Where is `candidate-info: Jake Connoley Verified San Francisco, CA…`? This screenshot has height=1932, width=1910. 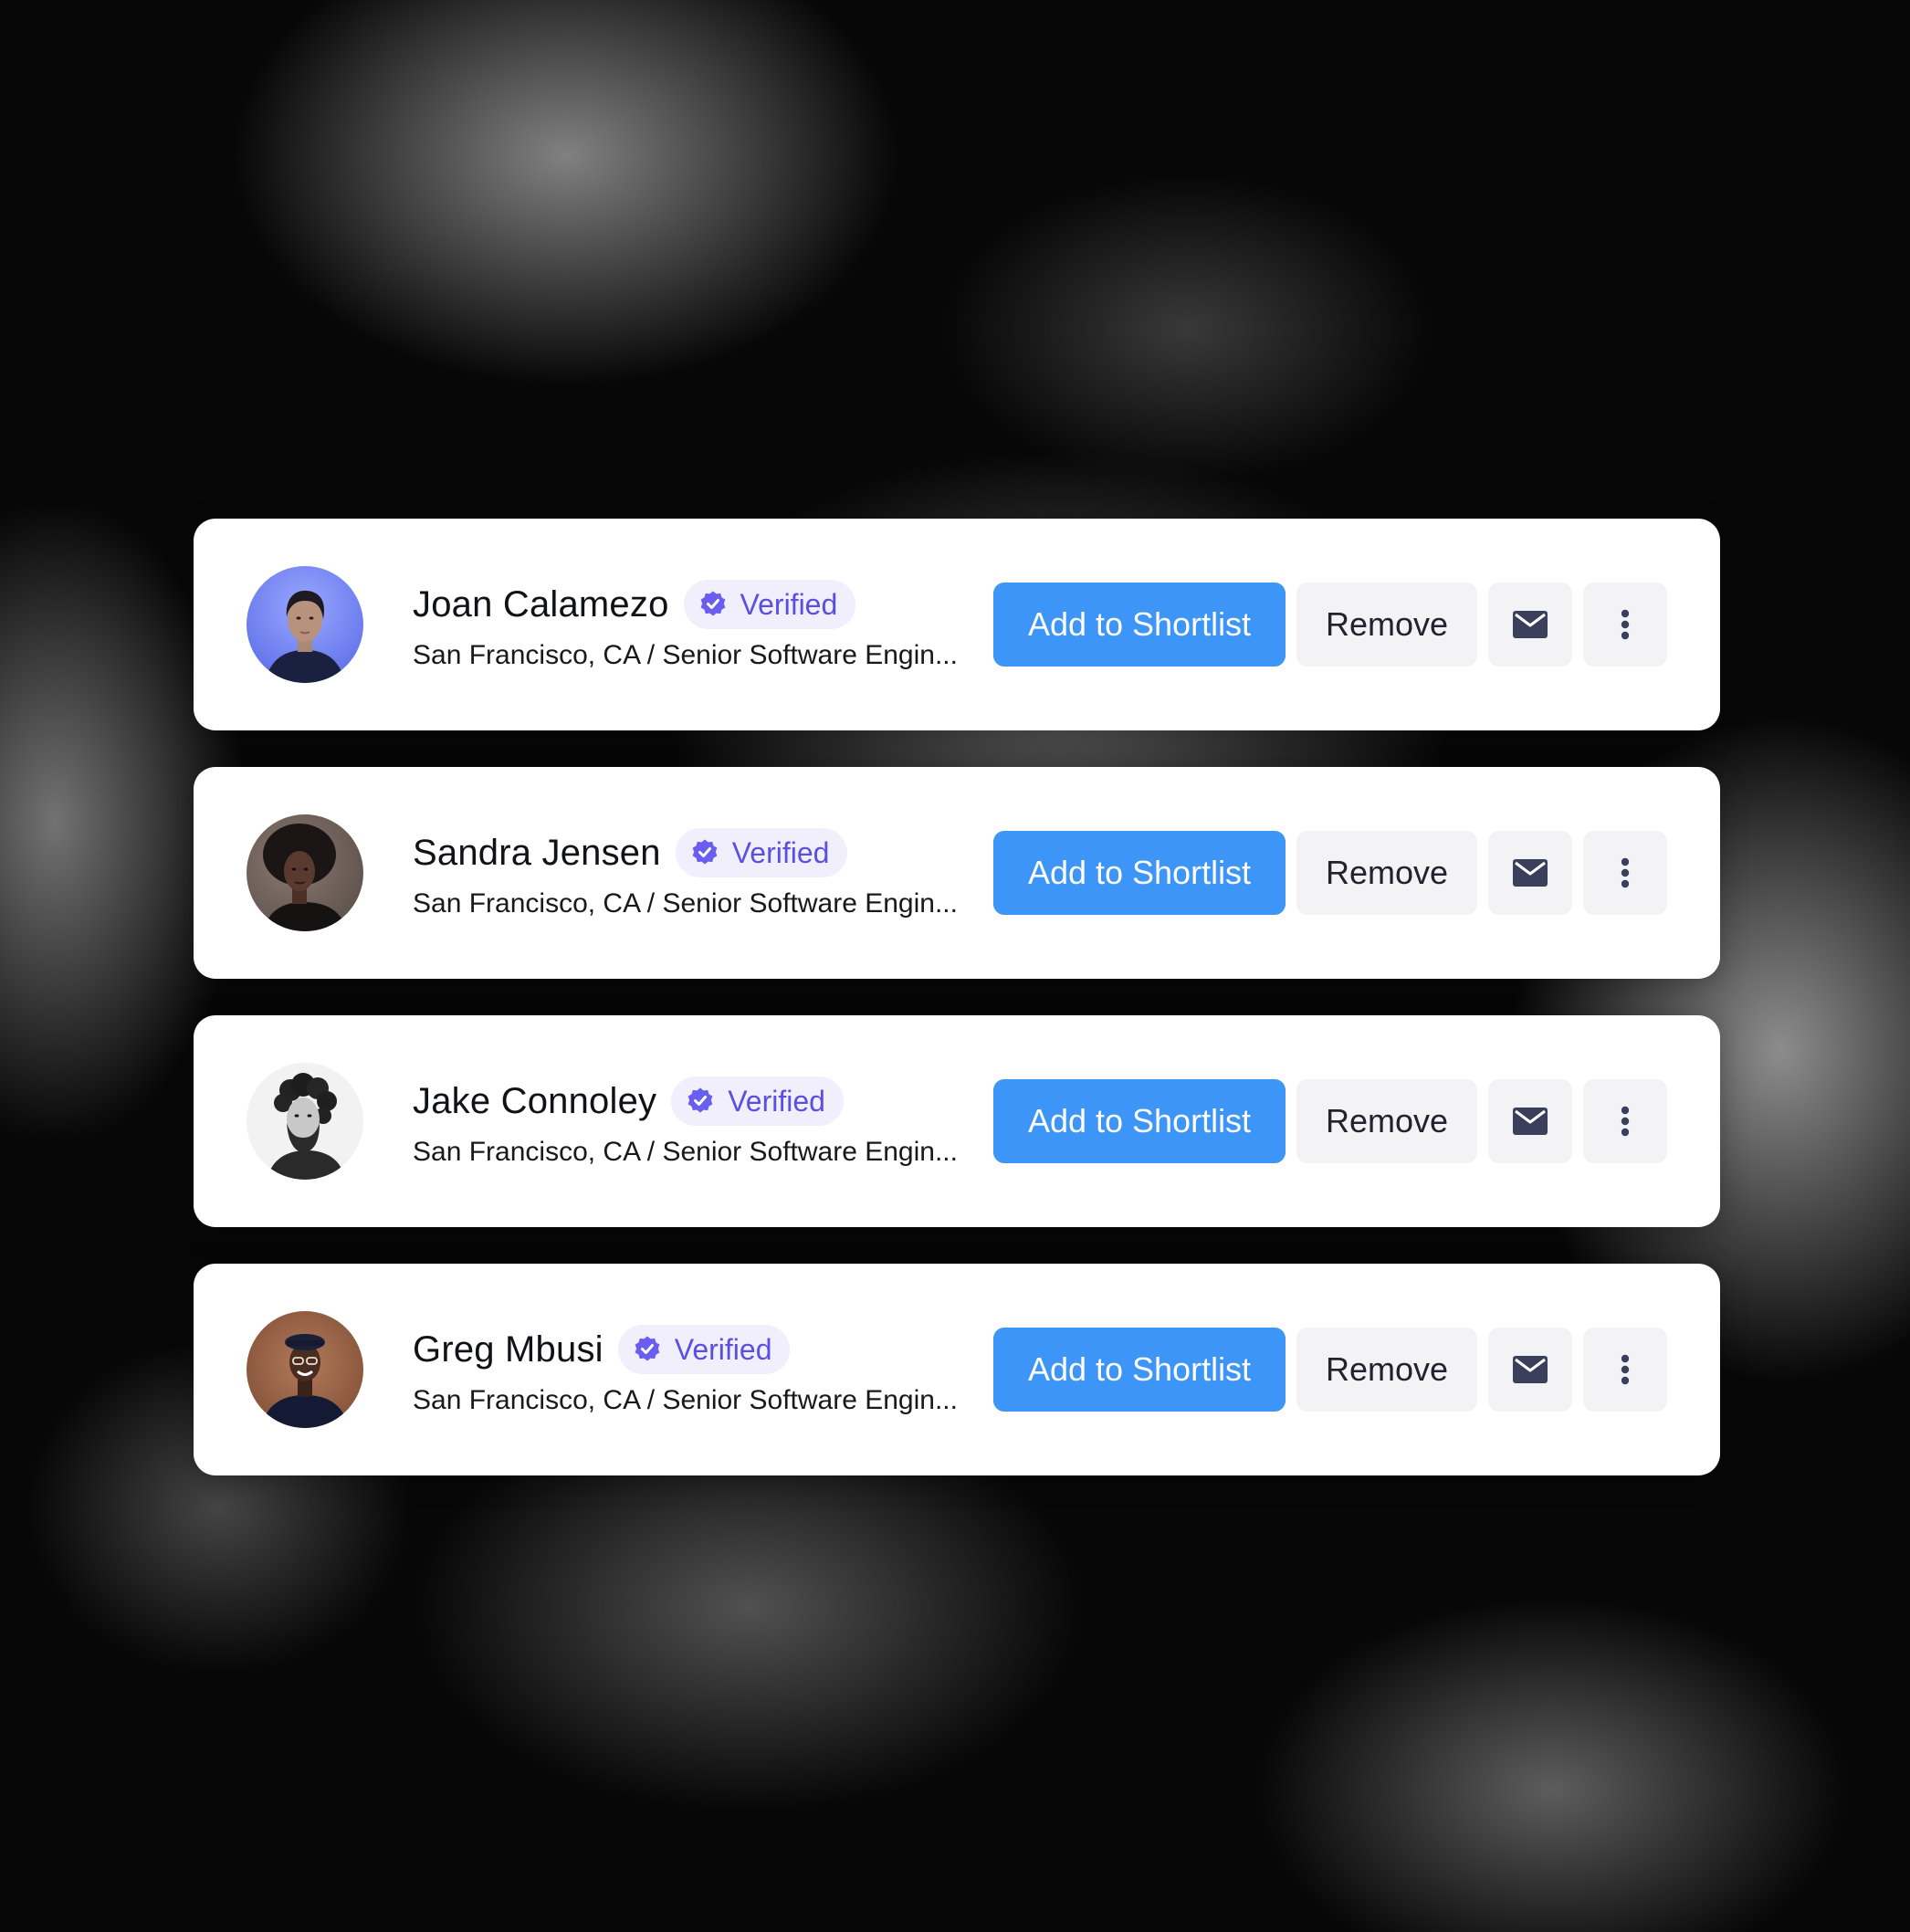
candidate-info: Jake Connoley Verified San Francisco, CA… is located at coordinates (686, 1121).